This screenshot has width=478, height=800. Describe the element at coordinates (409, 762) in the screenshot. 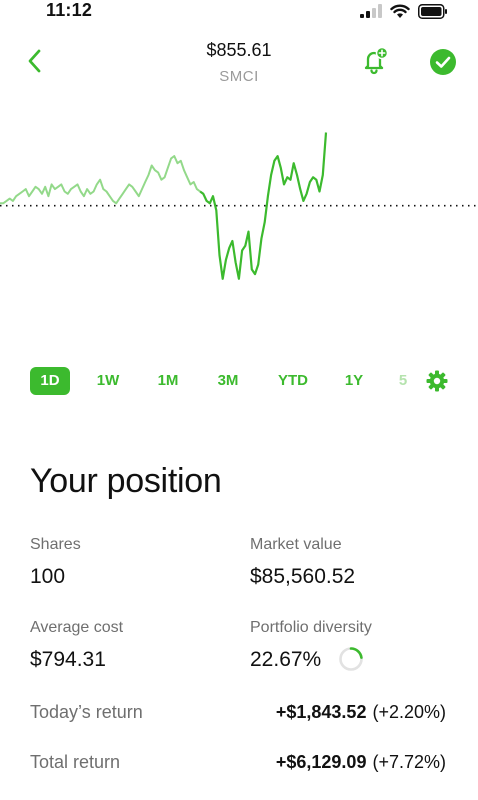

I see `total-return-percent: (+7.72%)` at that location.